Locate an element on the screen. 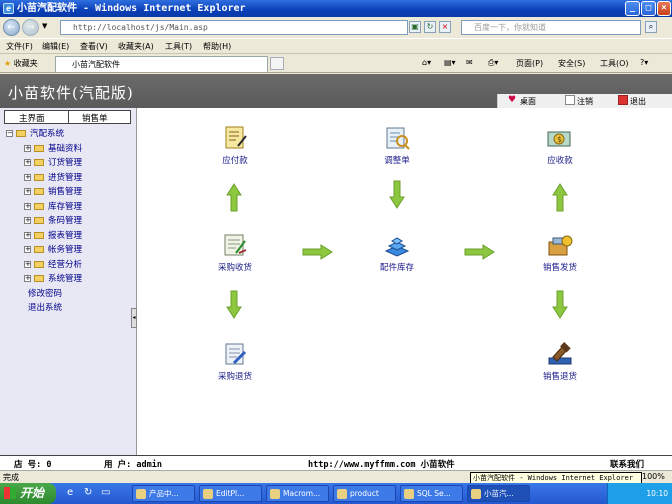 This screenshot has width=672, height=504. tree-link-exit: 退出系统 is located at coordinates (45, 308).